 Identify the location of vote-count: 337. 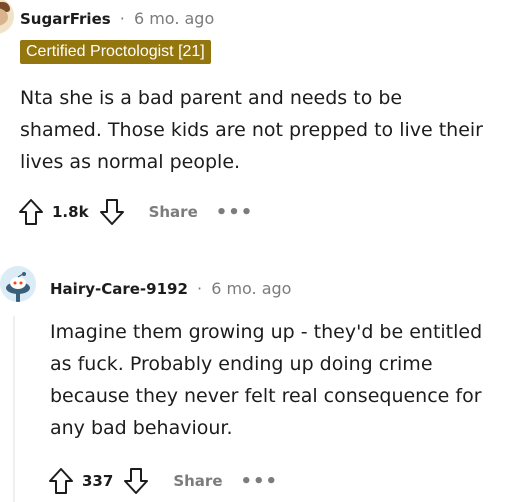
(98, 481).